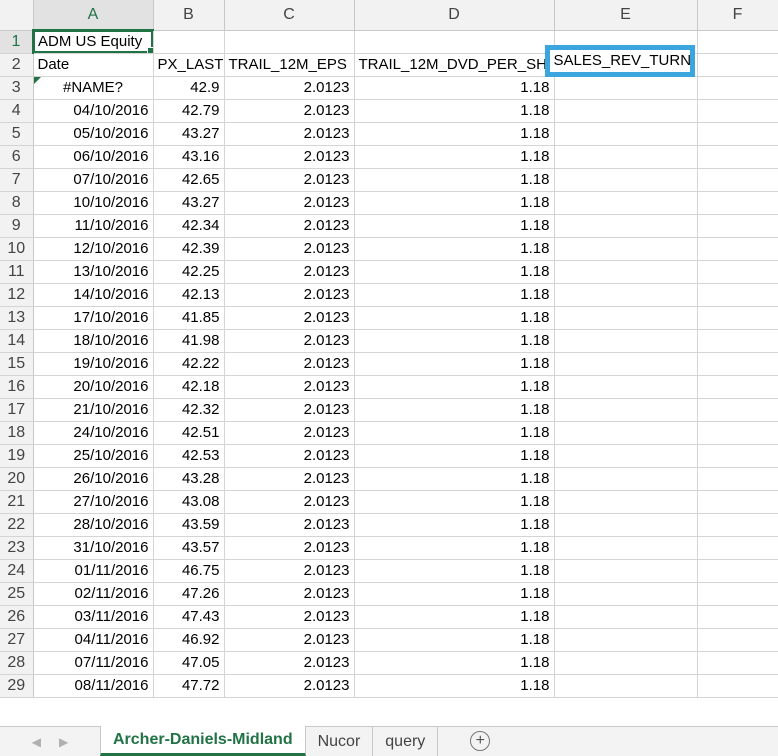  Describe the element at coordinates (17, 341) in the screenshot. I see `row-header: 14` at that location.